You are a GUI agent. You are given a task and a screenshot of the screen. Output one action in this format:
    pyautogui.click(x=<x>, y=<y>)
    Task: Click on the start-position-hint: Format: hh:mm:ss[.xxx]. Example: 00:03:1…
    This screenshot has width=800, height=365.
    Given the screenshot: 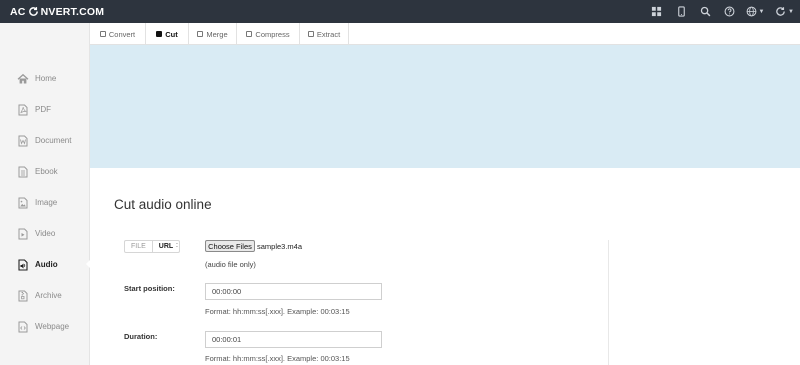 What is the action you would take?
    pyautogui.click(x=277, y=311)
    